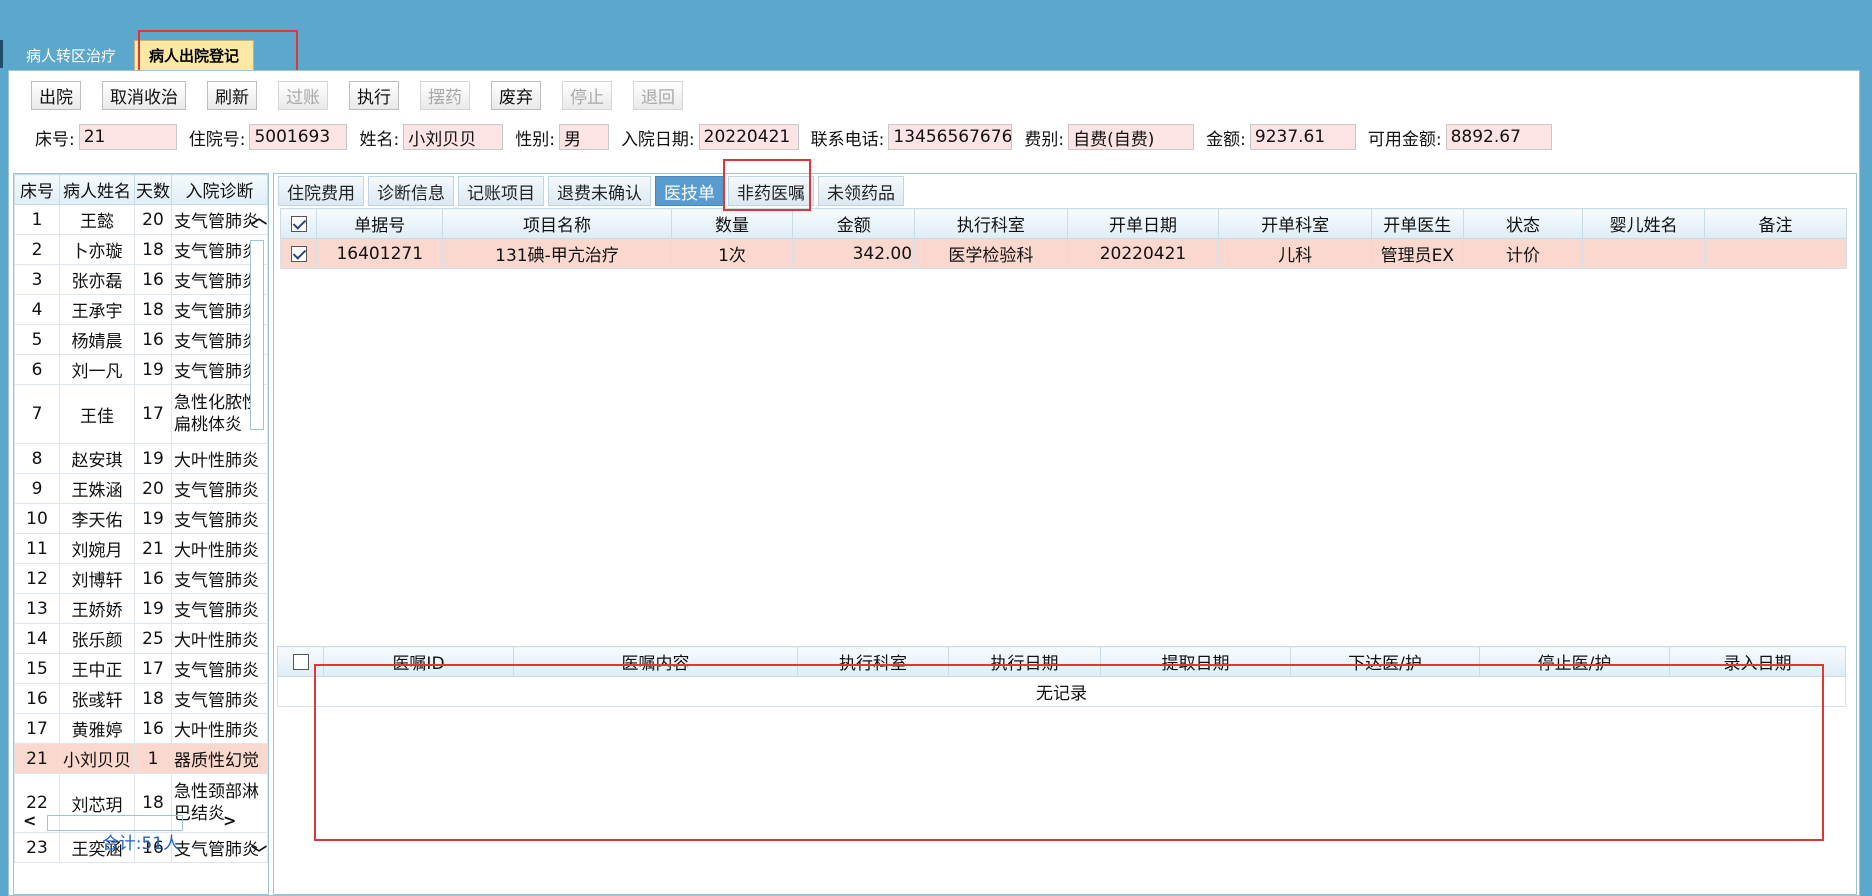 The height and width of the screenshot is (896, 1872). Describe the element at coordinates (379, 139) in the screenshot. I see `name-label: 姓名:` at that location.